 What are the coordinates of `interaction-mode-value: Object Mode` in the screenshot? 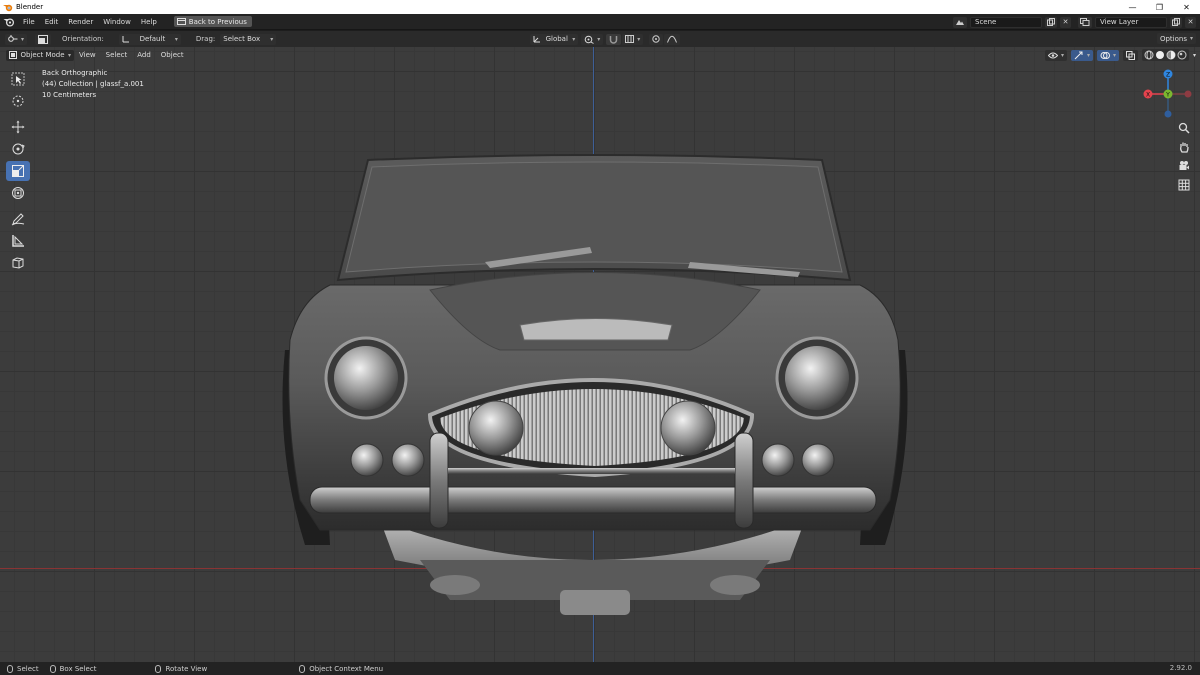 It's located at (42, 55).